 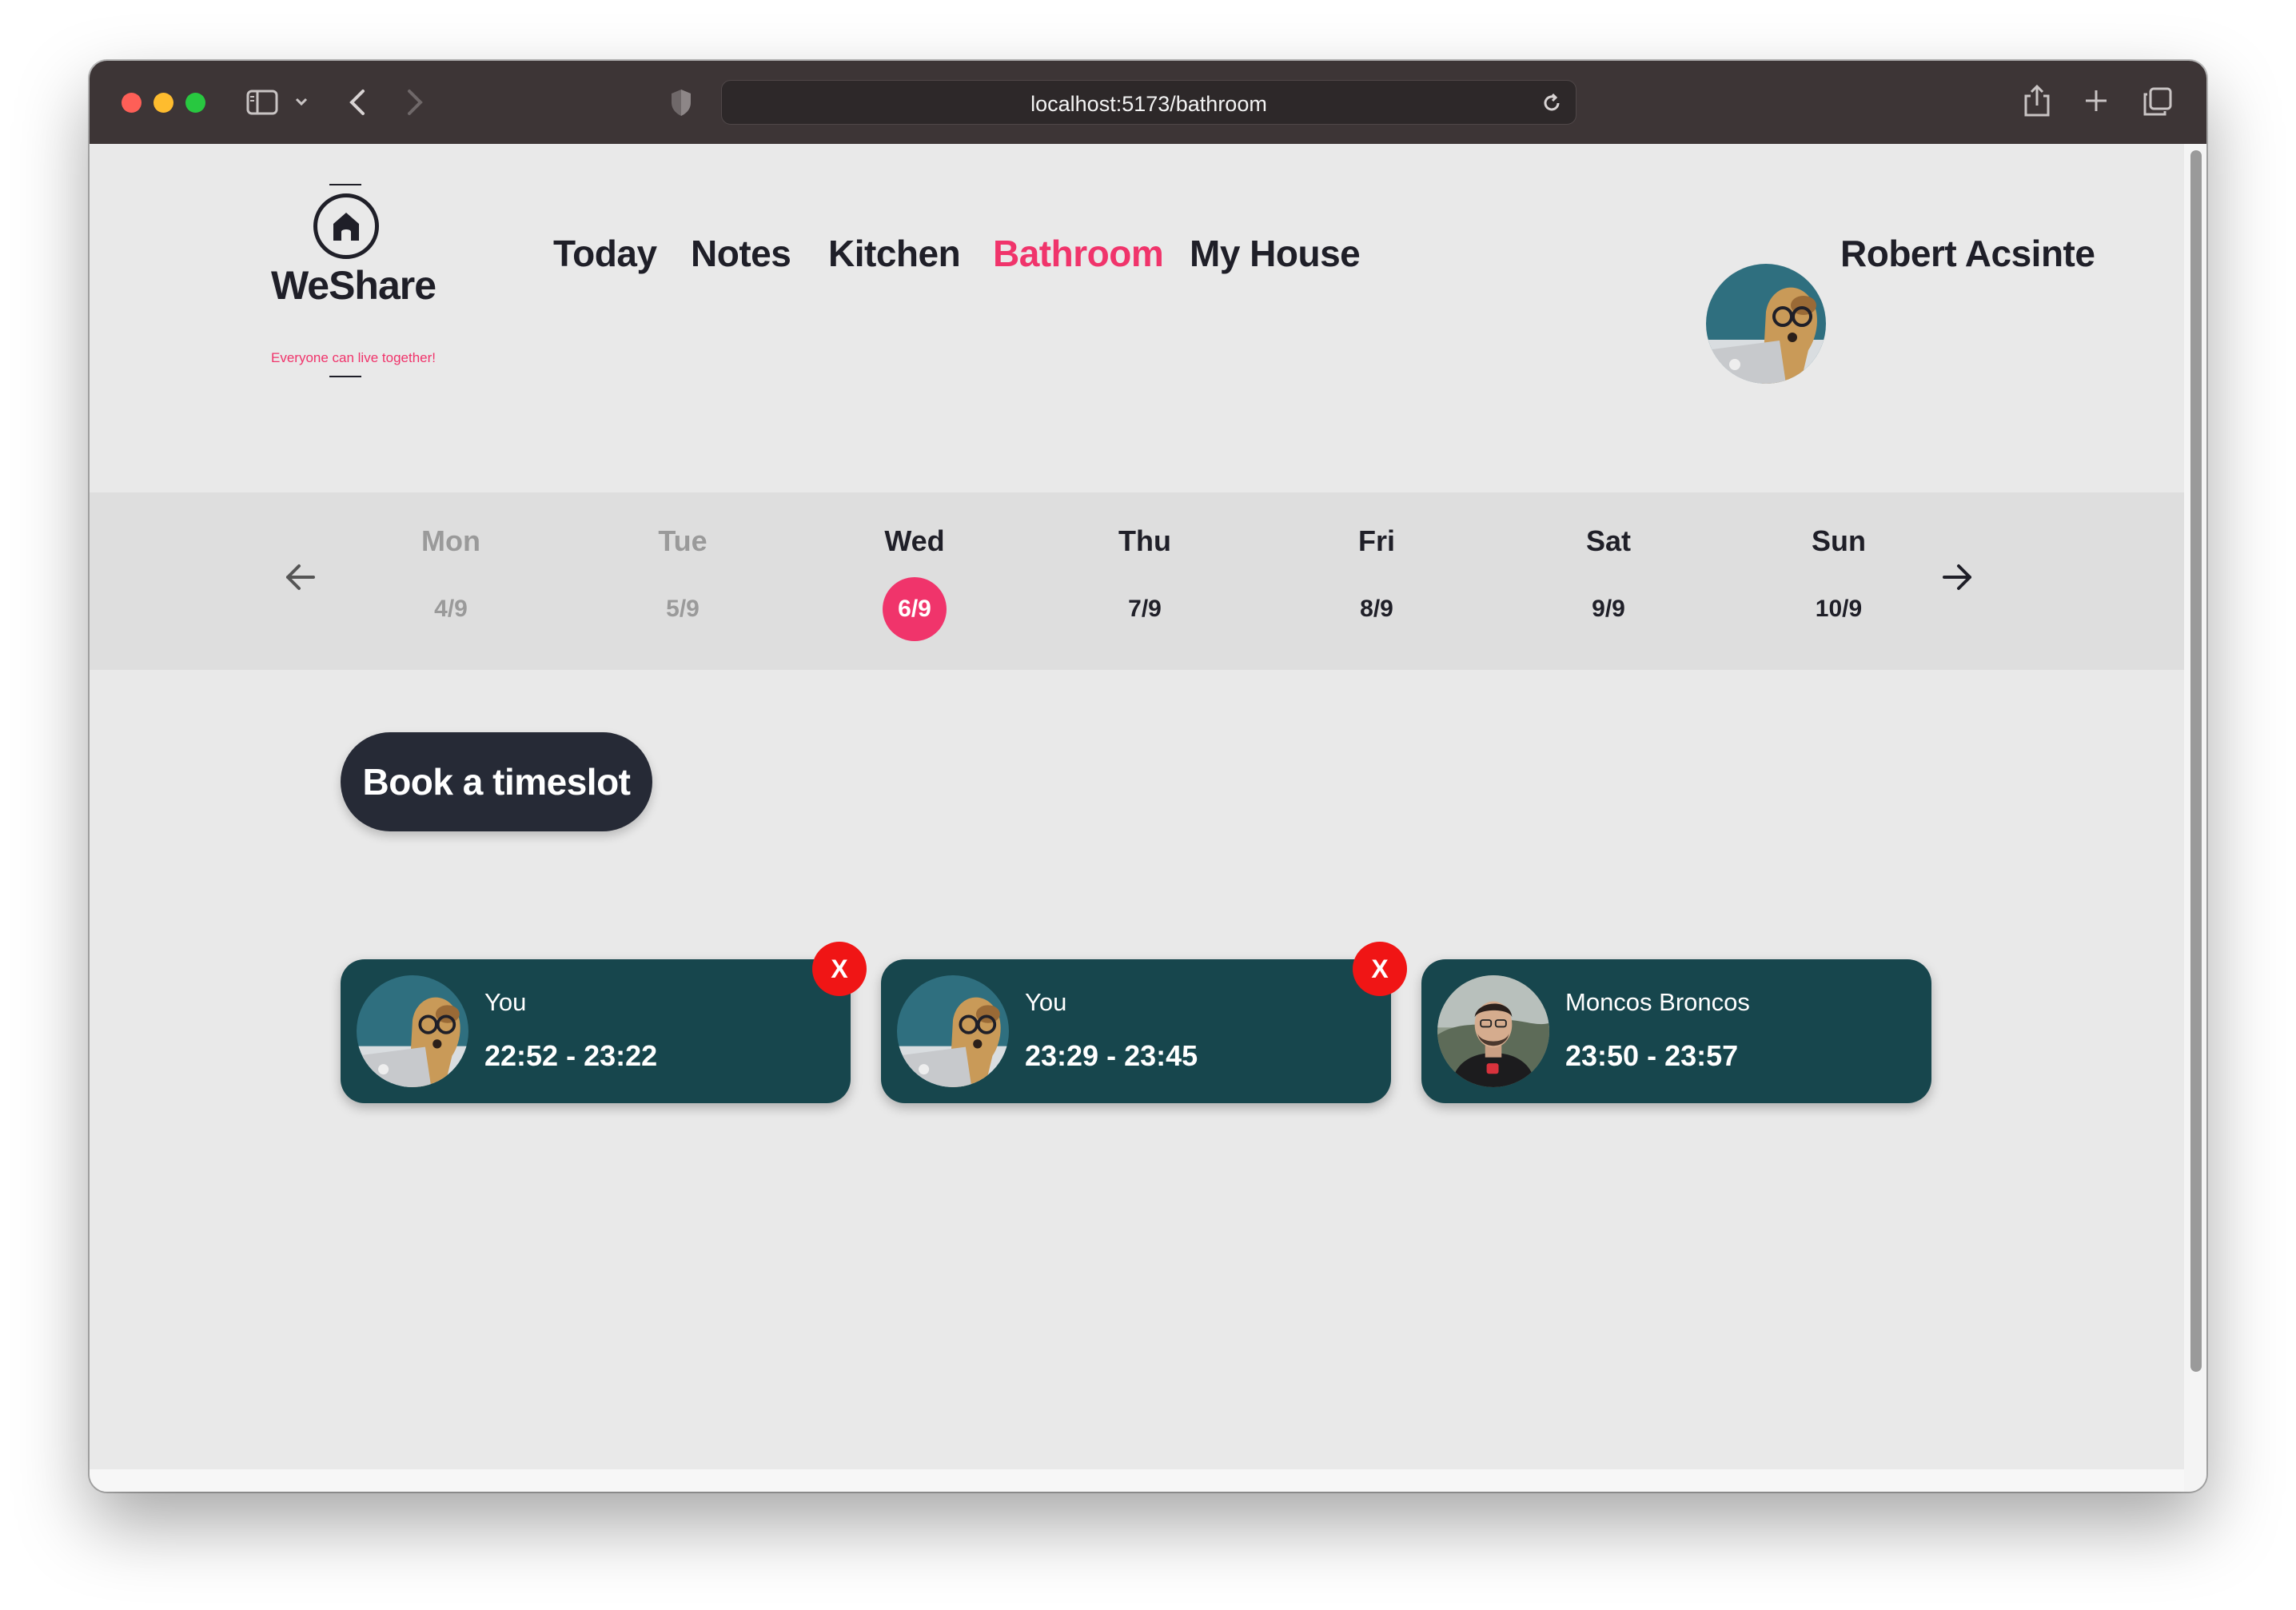 What do you see at coordinates (1839, 609) in the screenshot?
I see `day-date: 10/9` at bounding box center [1839, 609].